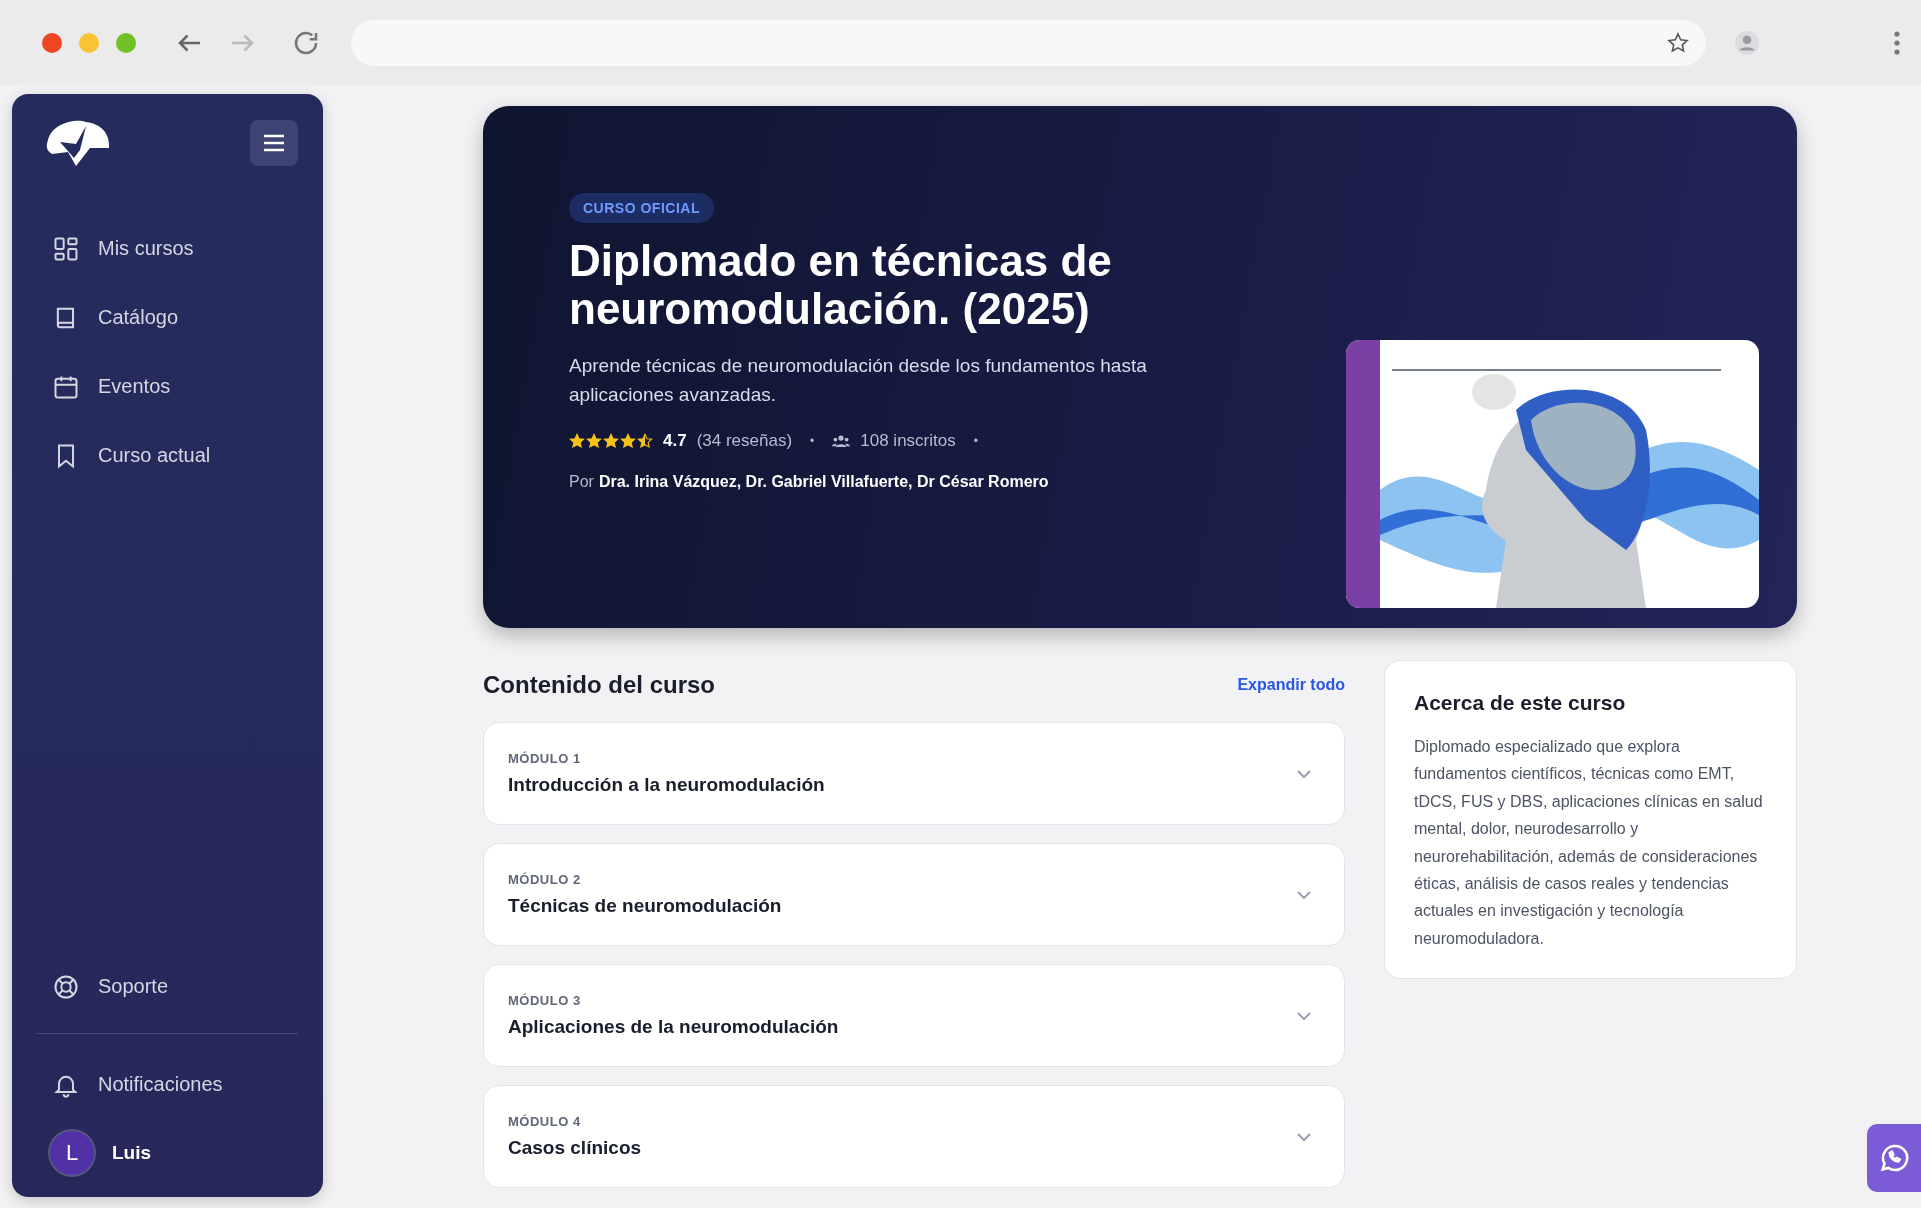 Image resolution: width=1921 pixels, height=1208 pixels. Describe the element at coordinates (1028, 42) in the screenshot. I see `address-field` at that location.